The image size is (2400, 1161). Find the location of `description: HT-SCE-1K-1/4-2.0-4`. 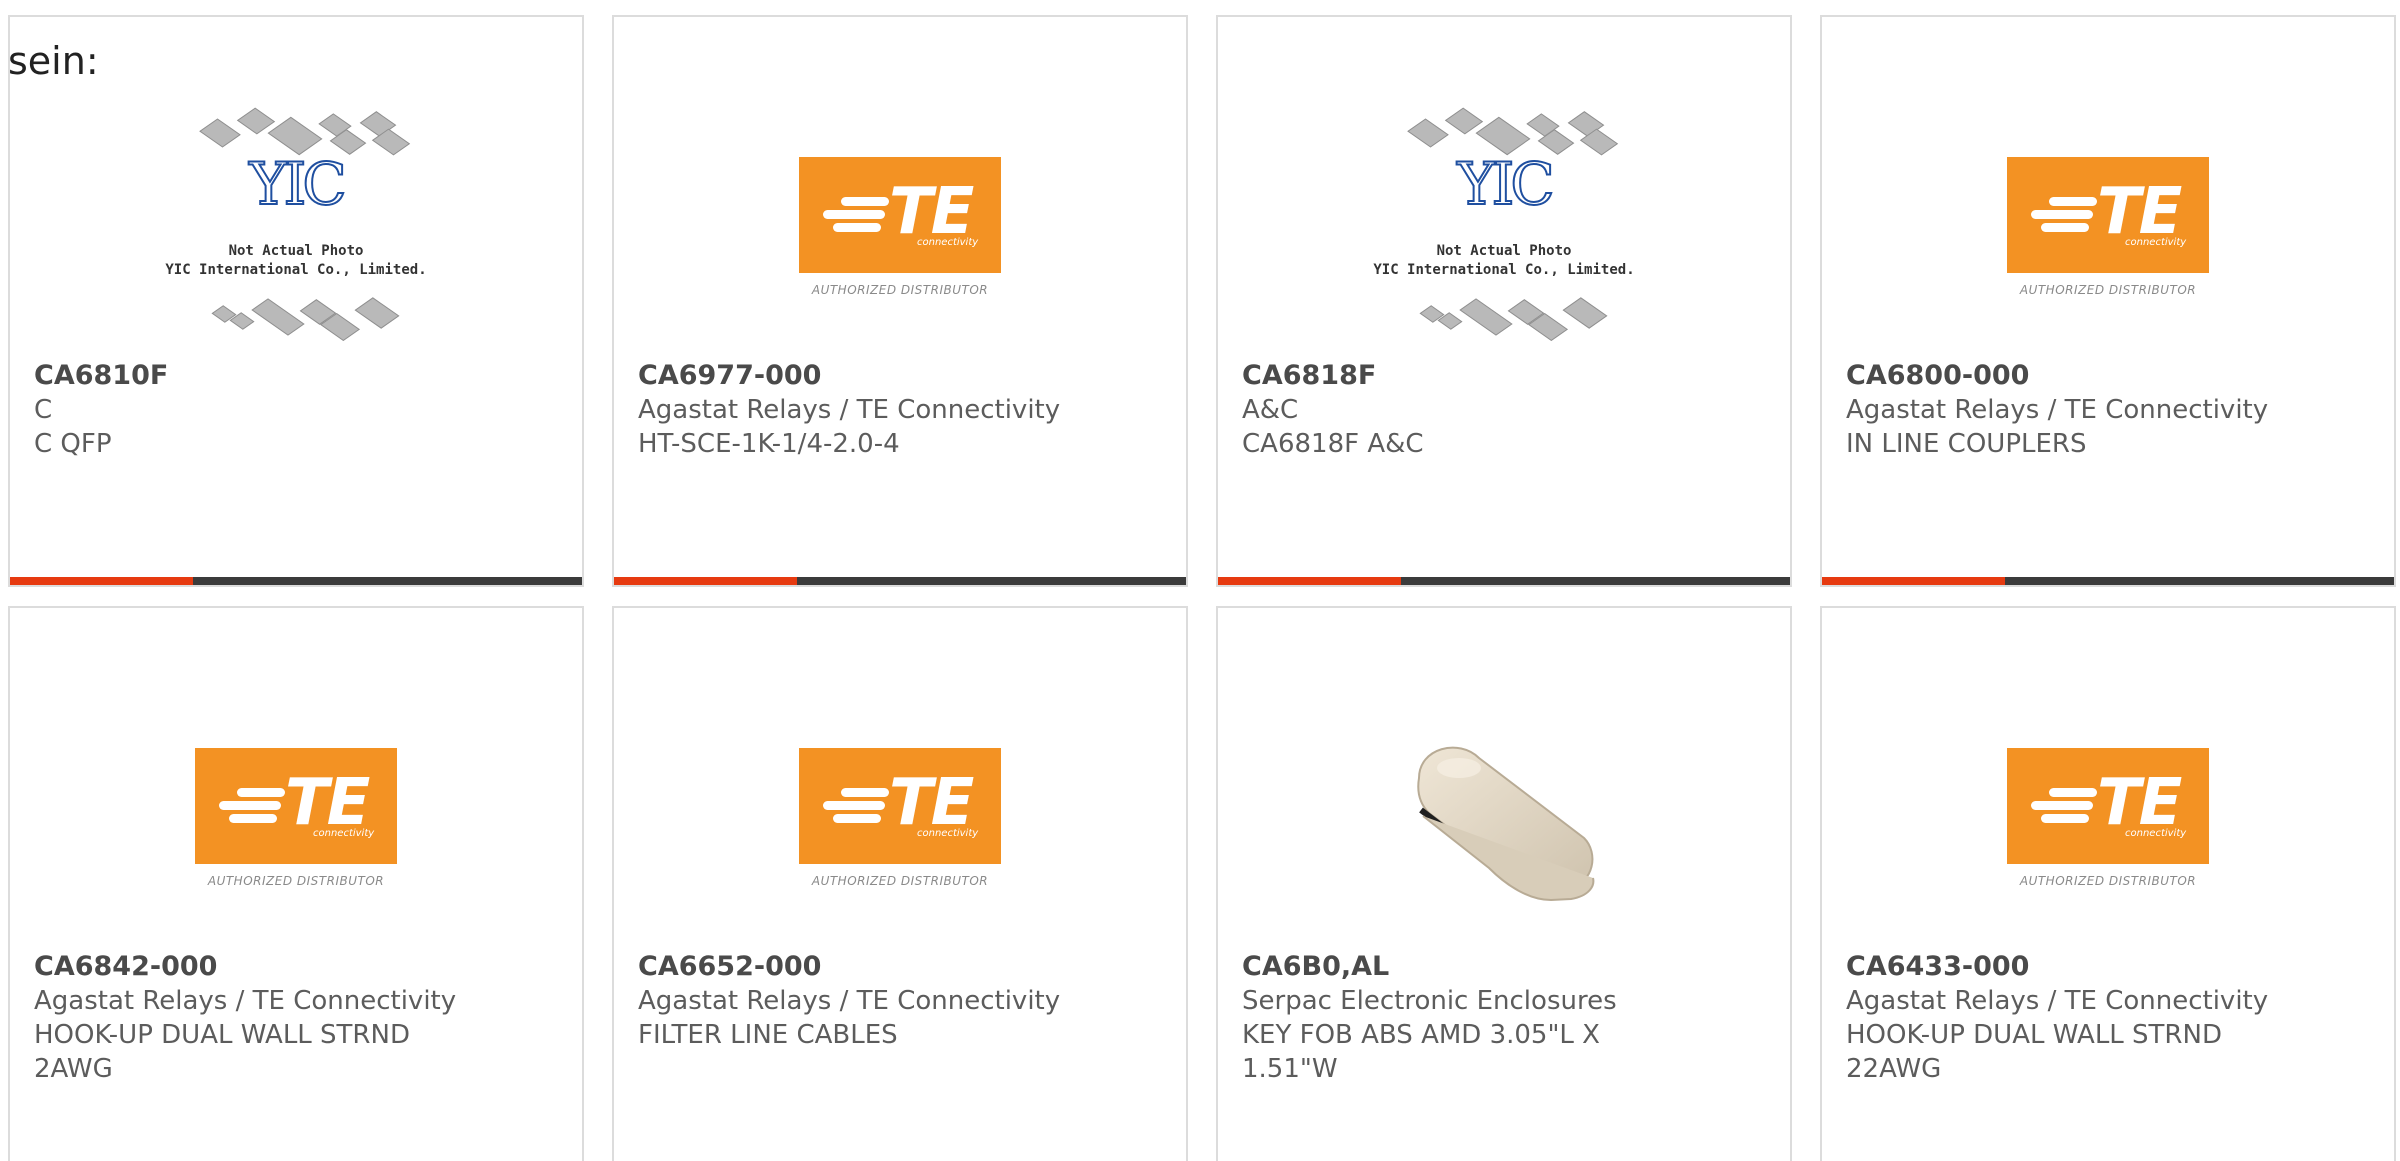

description: HT-SCE-1K-1/4-2.0-4 is located at coordinates (769, 444).